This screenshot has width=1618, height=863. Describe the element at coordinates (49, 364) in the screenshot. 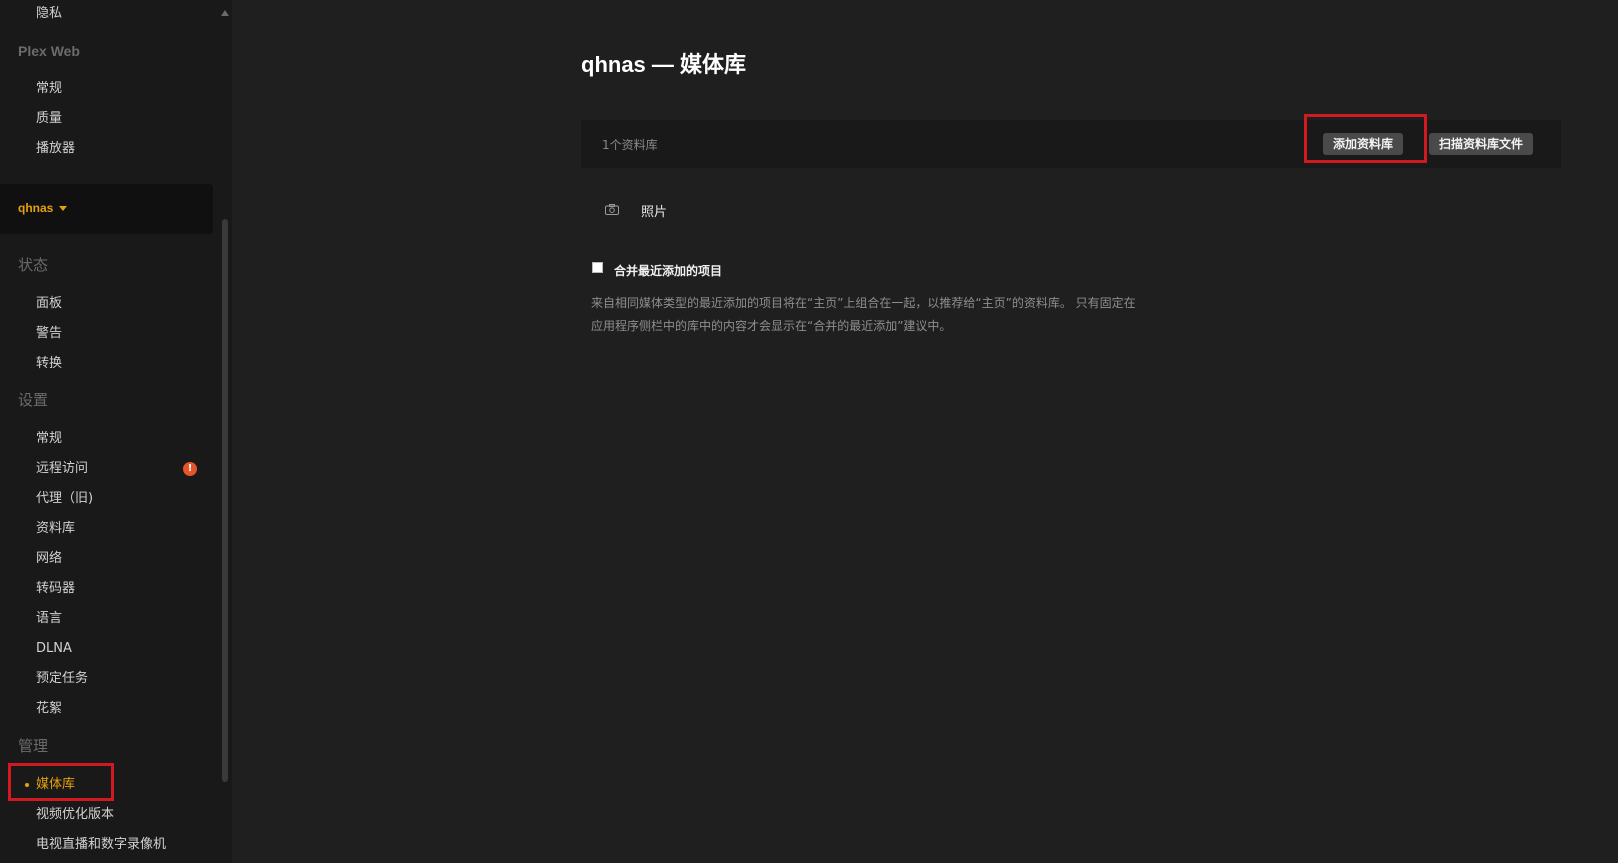

I see `sidebar-item-conversions: 转换` at that location.